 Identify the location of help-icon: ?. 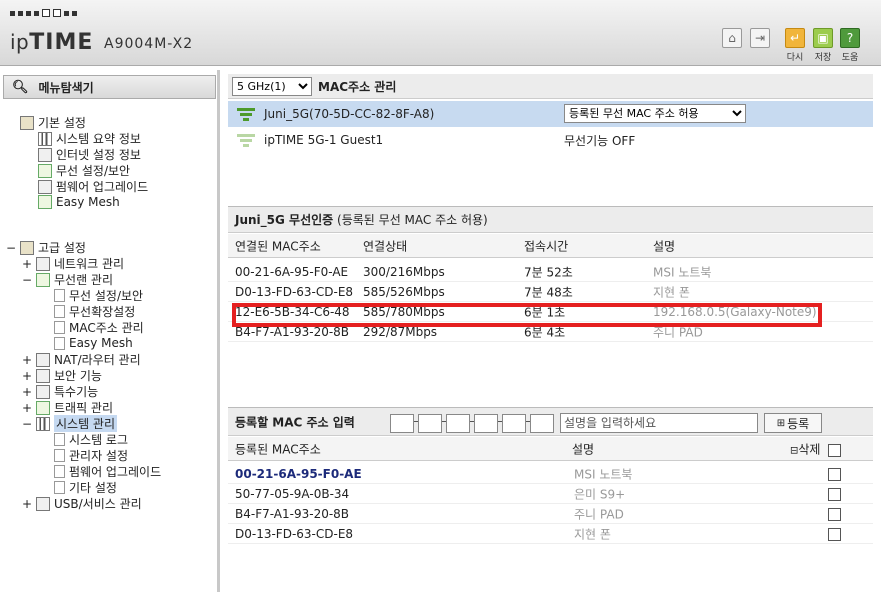
(850, 38).